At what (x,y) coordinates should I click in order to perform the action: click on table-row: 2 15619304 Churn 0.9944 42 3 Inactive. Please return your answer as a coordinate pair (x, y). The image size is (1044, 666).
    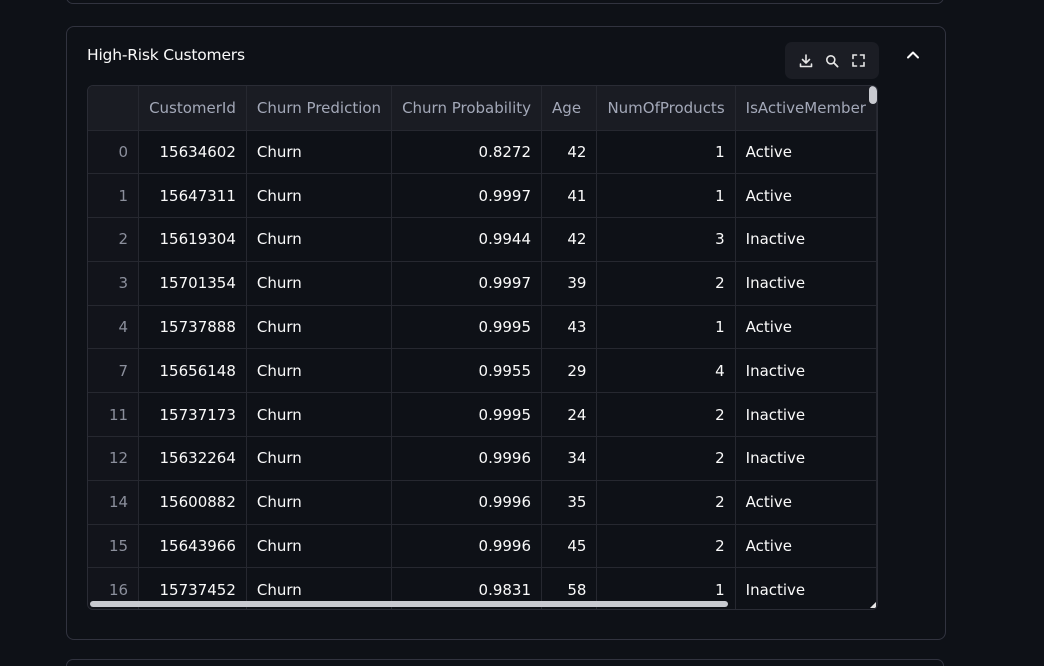
    Looking at the image, I should click on (482, 239).